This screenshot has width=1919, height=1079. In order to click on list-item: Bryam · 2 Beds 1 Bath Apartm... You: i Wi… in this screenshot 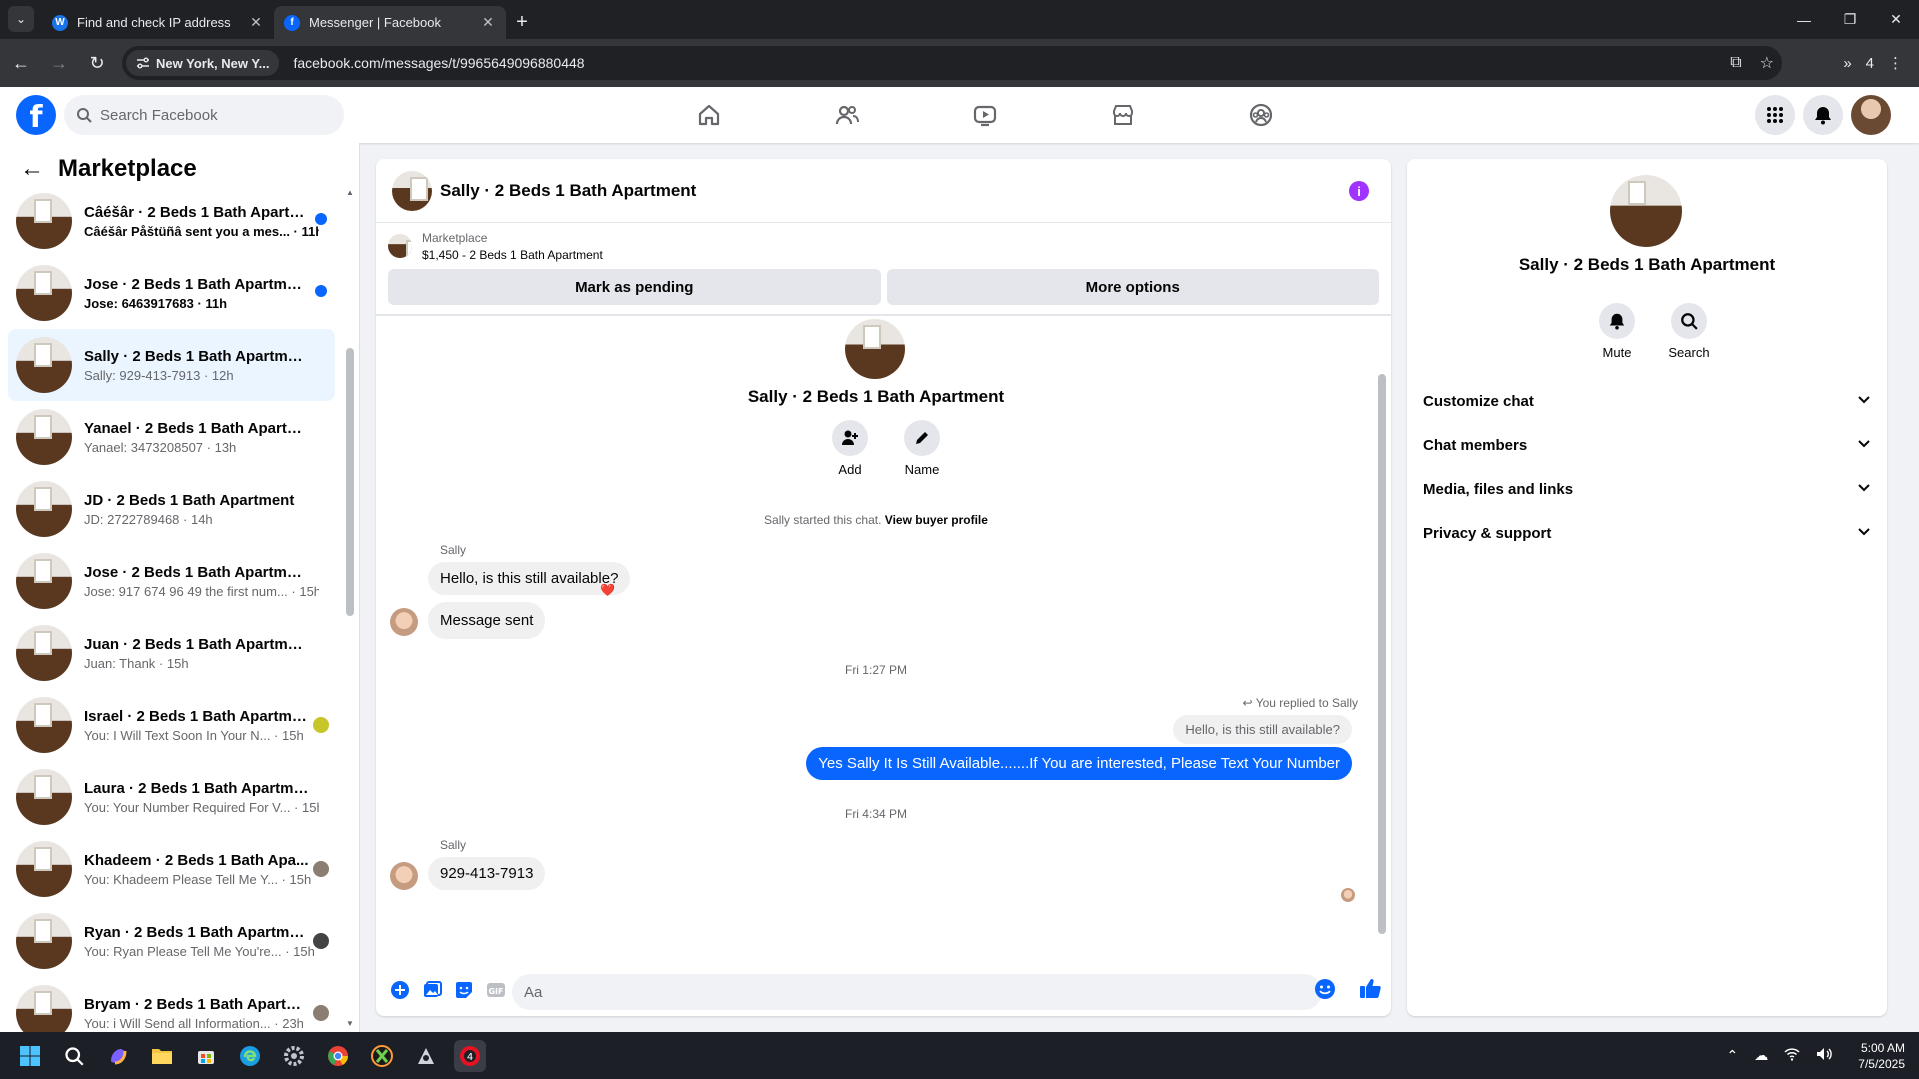, I will do `click(171, 1004)`.